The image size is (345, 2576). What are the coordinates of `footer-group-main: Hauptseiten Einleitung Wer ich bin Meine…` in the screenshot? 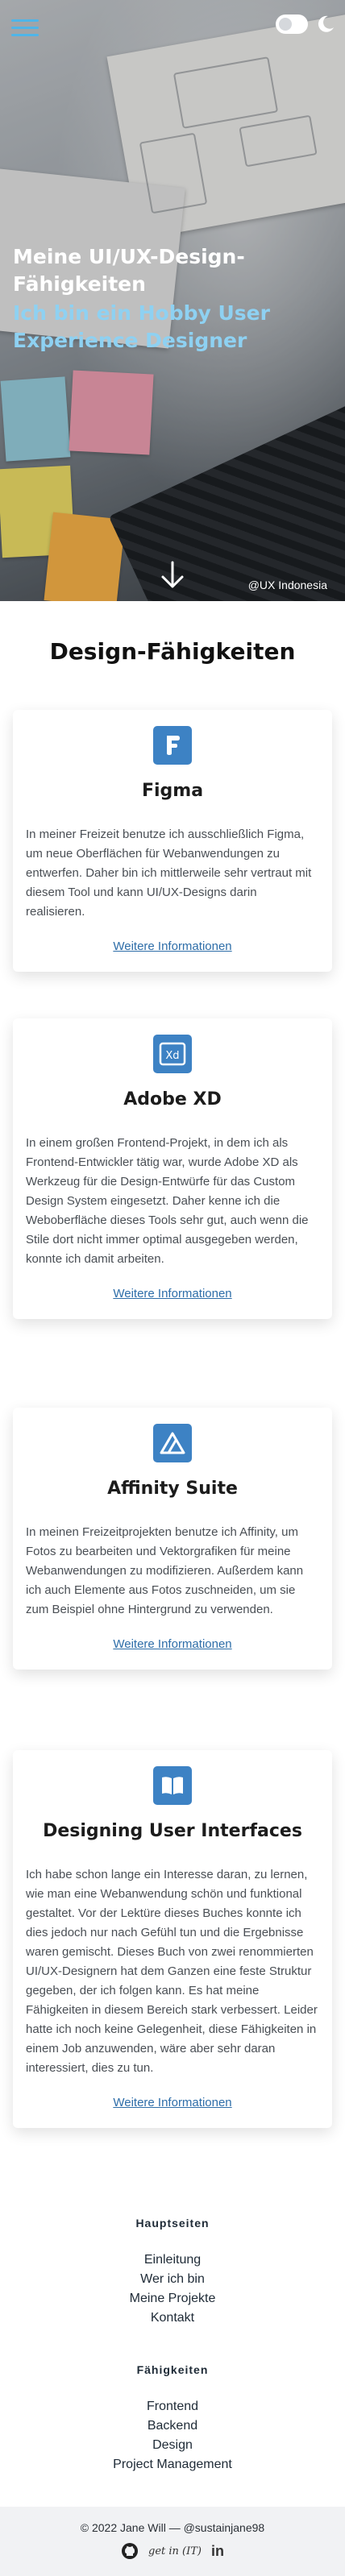 It's located at (173, 2272).